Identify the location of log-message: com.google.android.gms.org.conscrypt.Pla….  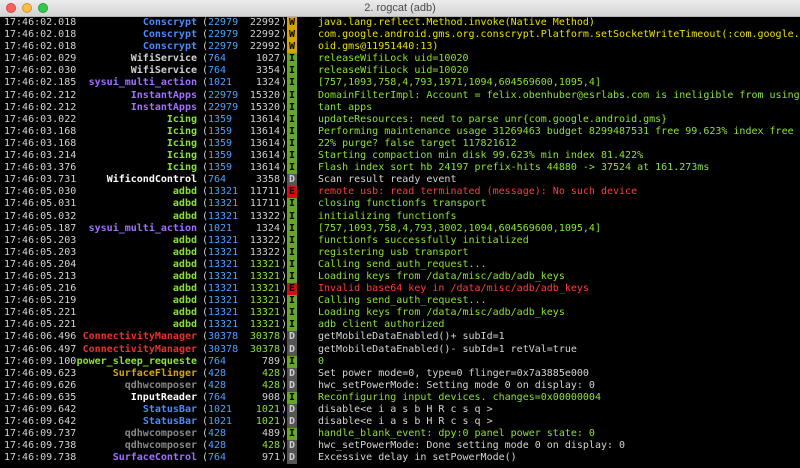
(559, 35).